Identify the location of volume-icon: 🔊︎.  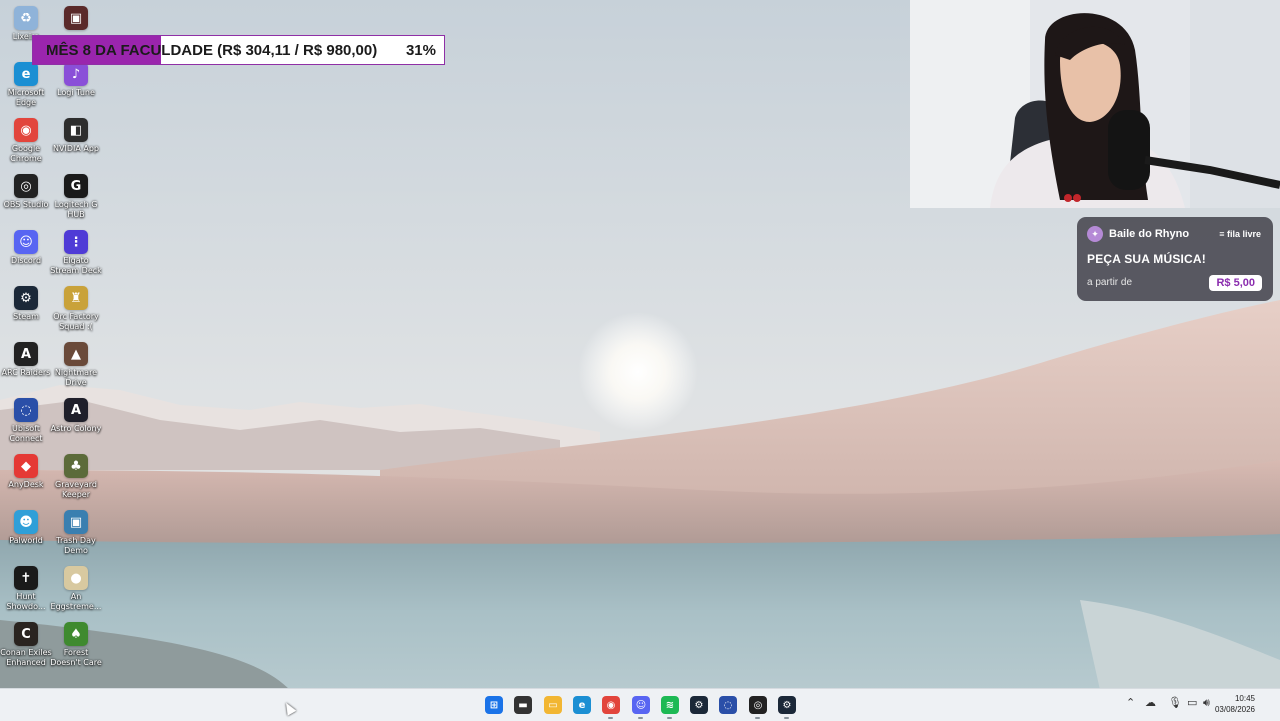
(1206, 703).